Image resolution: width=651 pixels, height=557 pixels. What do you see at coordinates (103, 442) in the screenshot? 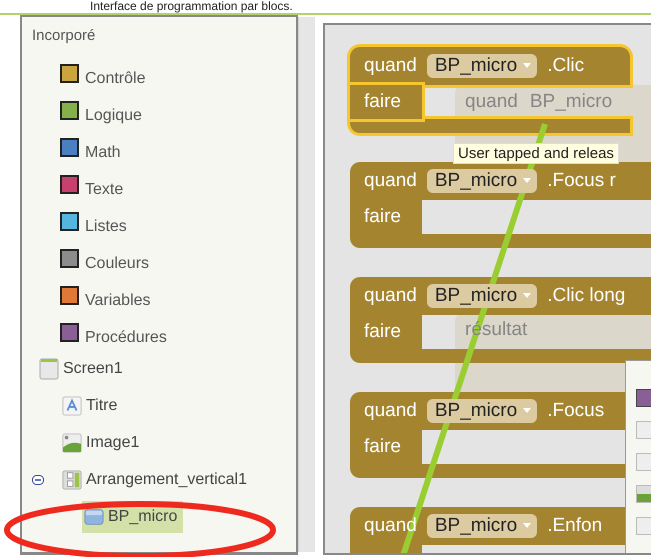
I see `tree-item: Image1` at bounding box center [103, 442].